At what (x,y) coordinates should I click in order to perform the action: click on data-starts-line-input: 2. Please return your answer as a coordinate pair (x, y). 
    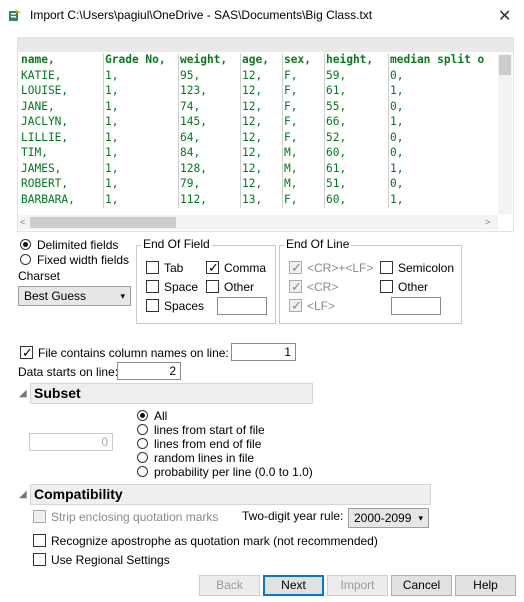
    Looking at the image, I should click on (149, 371).